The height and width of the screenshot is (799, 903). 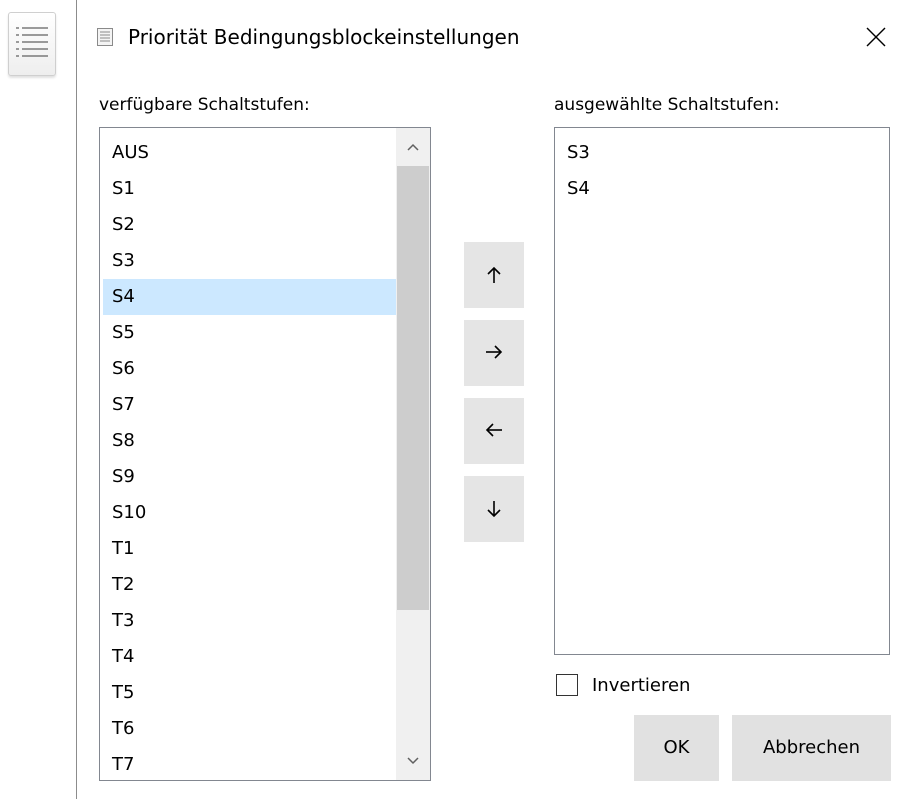 What do you see at coordinates (250, 153) in the screenshot?
I see `list-item: AUS` at bounding box center [250, 153].